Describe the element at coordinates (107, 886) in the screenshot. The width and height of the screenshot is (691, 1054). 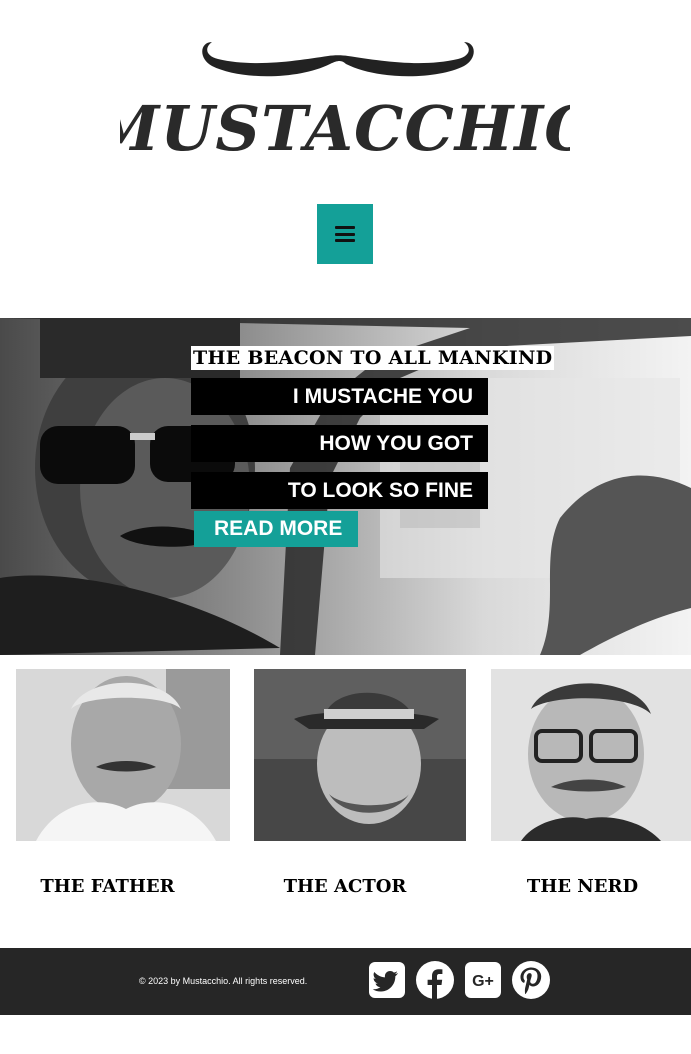
I see `card-title-father: THE FATHER` at that location.